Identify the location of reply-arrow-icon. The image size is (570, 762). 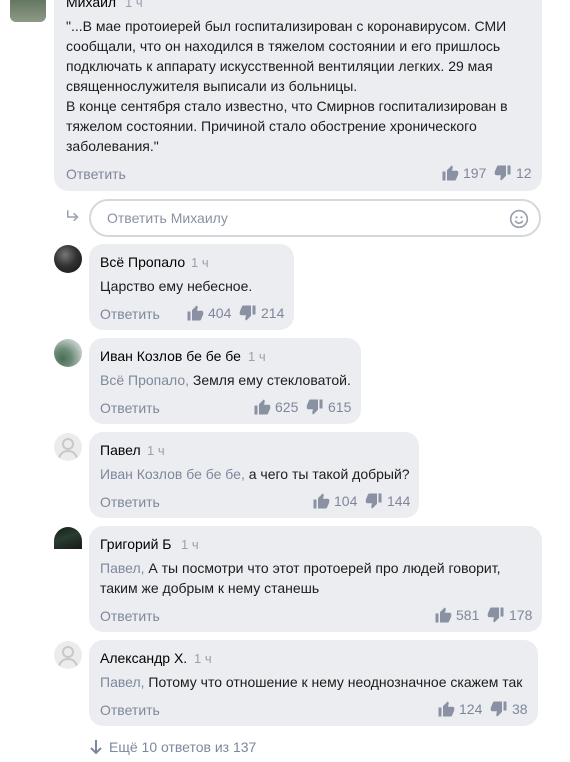
(73, 216).